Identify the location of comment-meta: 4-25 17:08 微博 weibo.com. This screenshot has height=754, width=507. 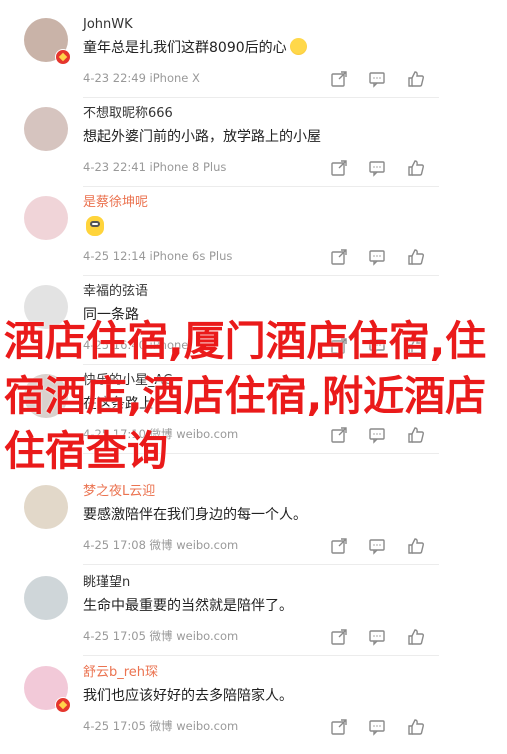
(161, 545).